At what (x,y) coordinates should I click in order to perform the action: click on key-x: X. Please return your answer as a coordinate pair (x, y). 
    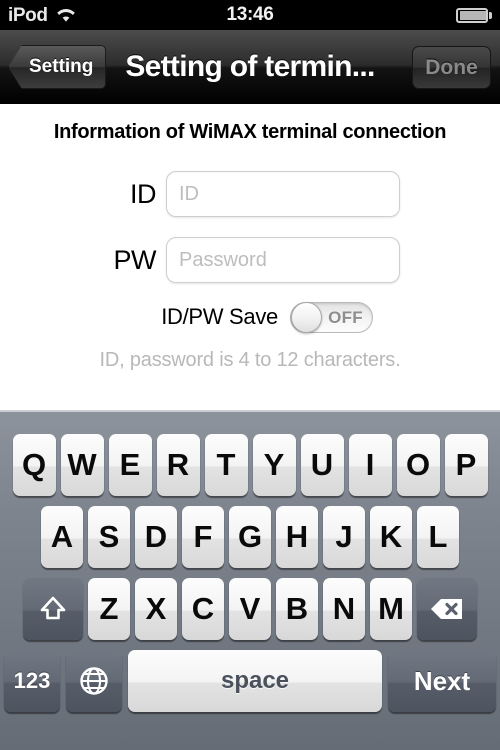
    Looking at the image, I should click on (156, 609).